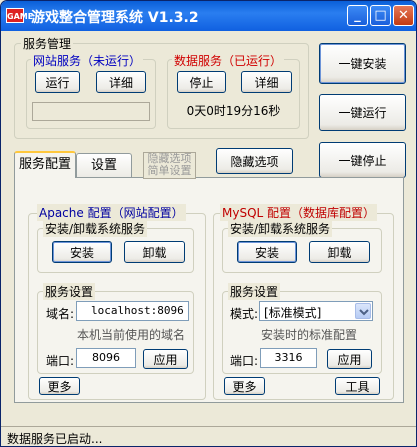 The image size is (417, 447). Describe the element at coordinates (91, 111) in the screenshot. I see `web-status-field` at that location.